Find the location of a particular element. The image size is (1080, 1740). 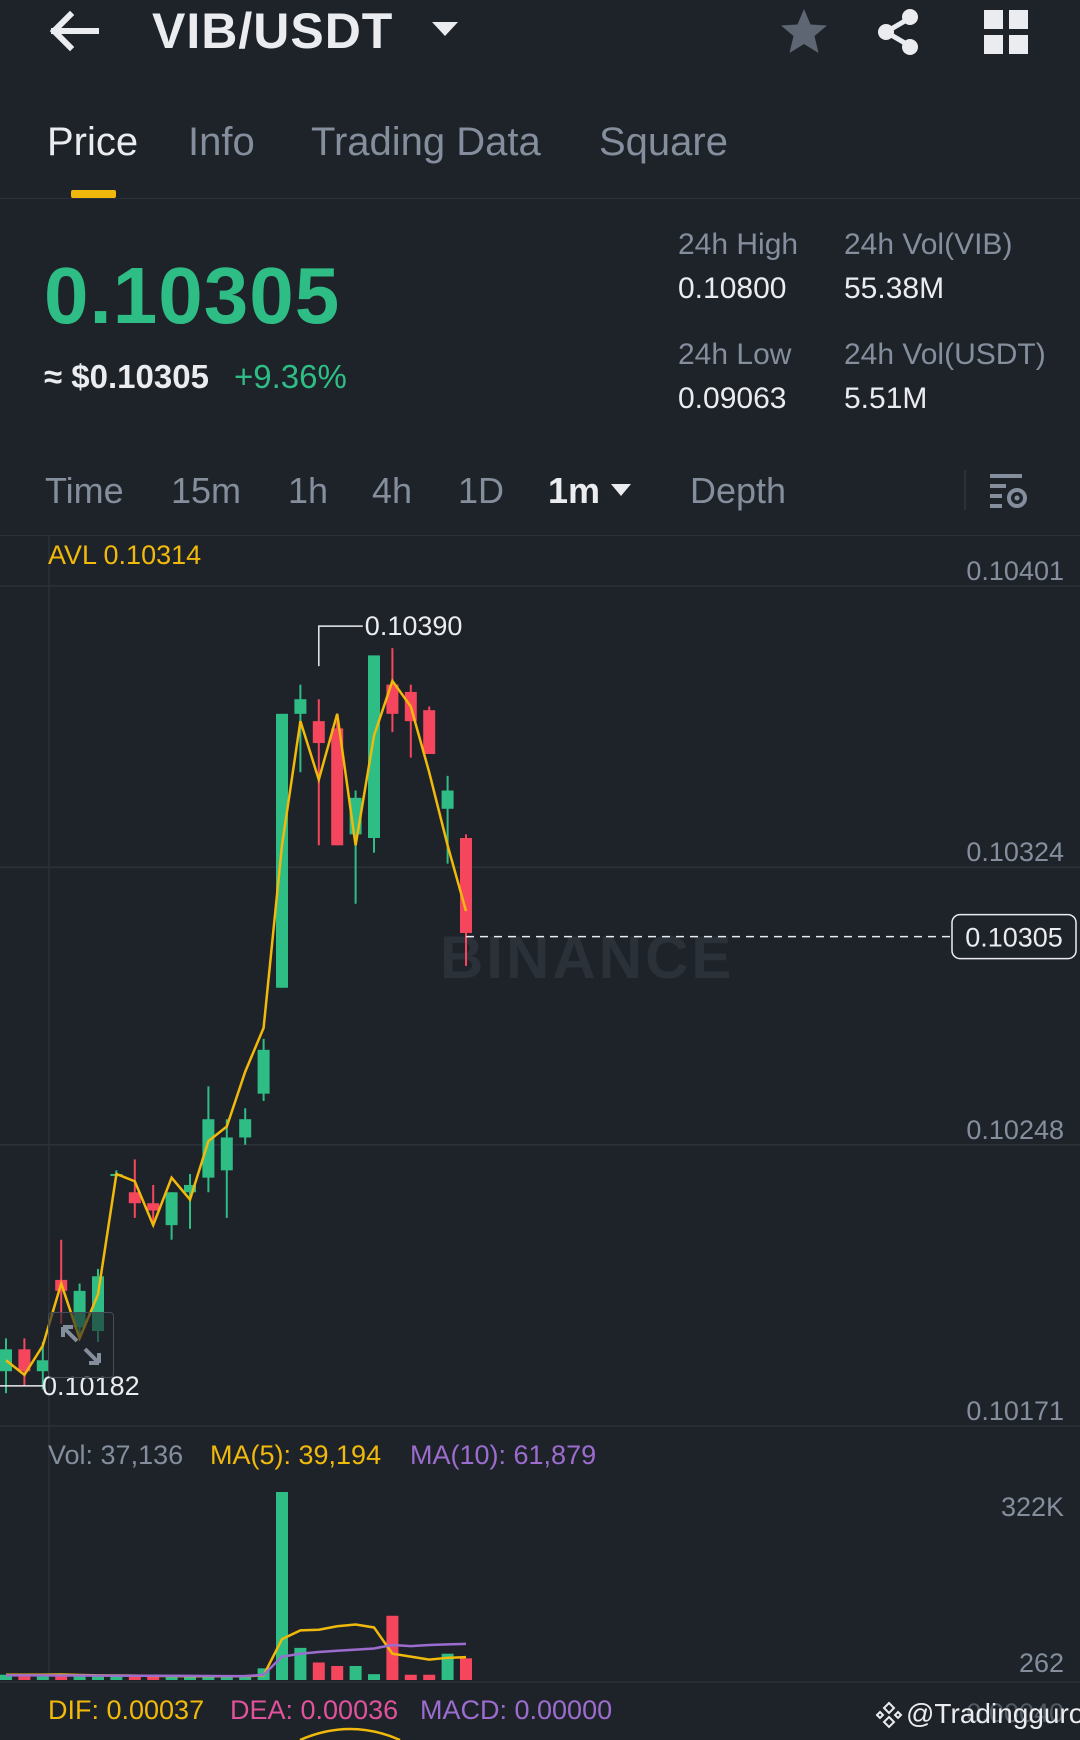

stat-24h-vol-quote-value: 5.51M is located at coordinates (886, 398).